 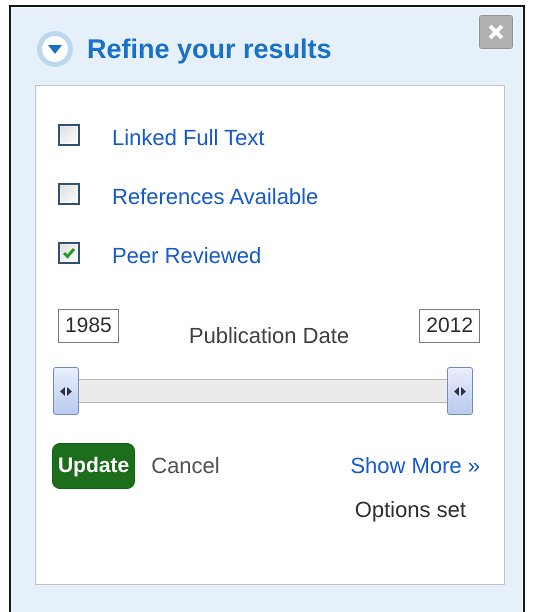 What do you see at coordinates (410, 510) in the screenshot?
I see `options-note: Options set` at bounding box center [410, 510].